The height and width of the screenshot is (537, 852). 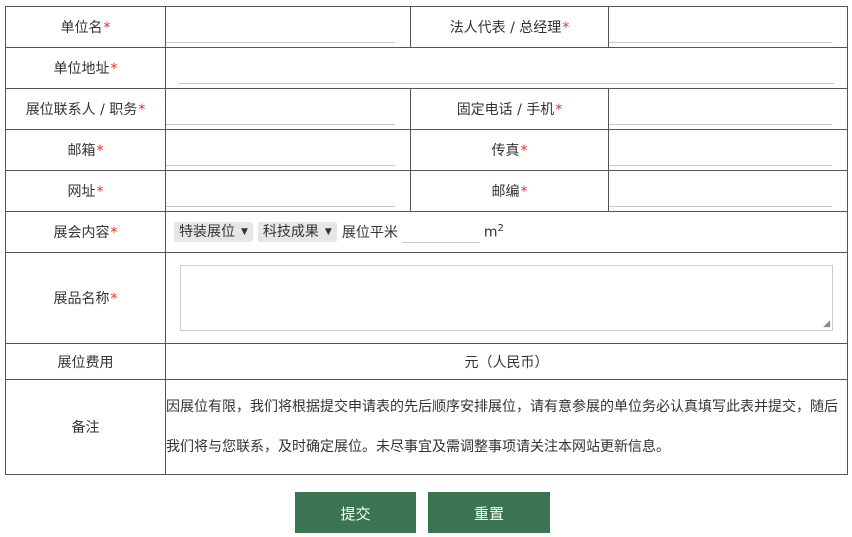 I want to click on website-label: 网址*, so click(x=85, y=191).